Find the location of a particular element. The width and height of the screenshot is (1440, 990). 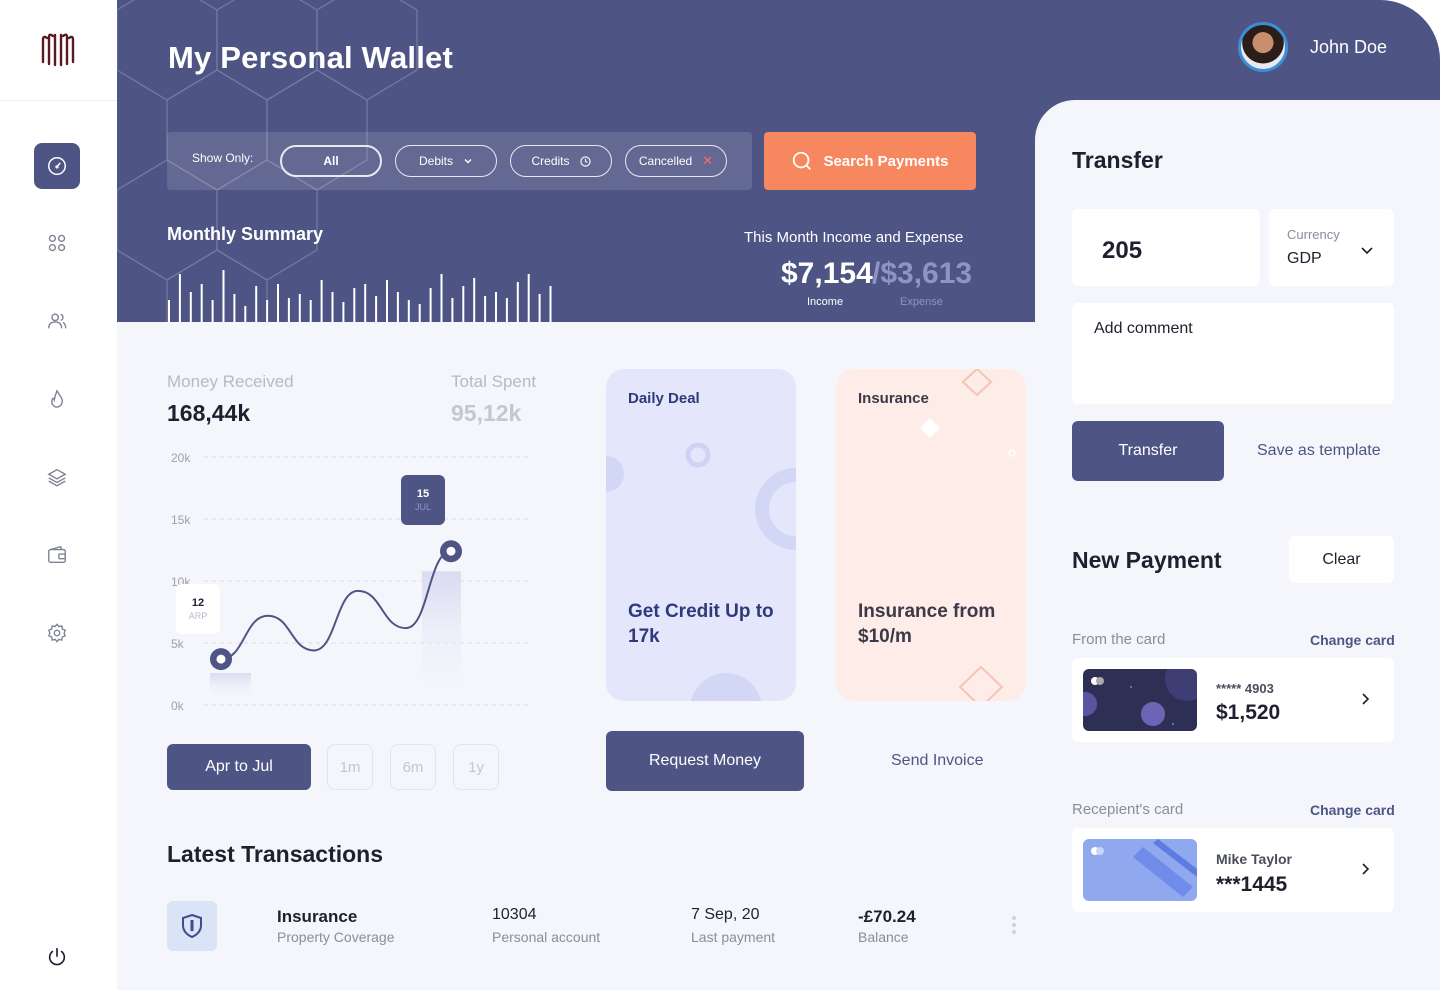

gauge-icon is located at coordinates (57, 166).